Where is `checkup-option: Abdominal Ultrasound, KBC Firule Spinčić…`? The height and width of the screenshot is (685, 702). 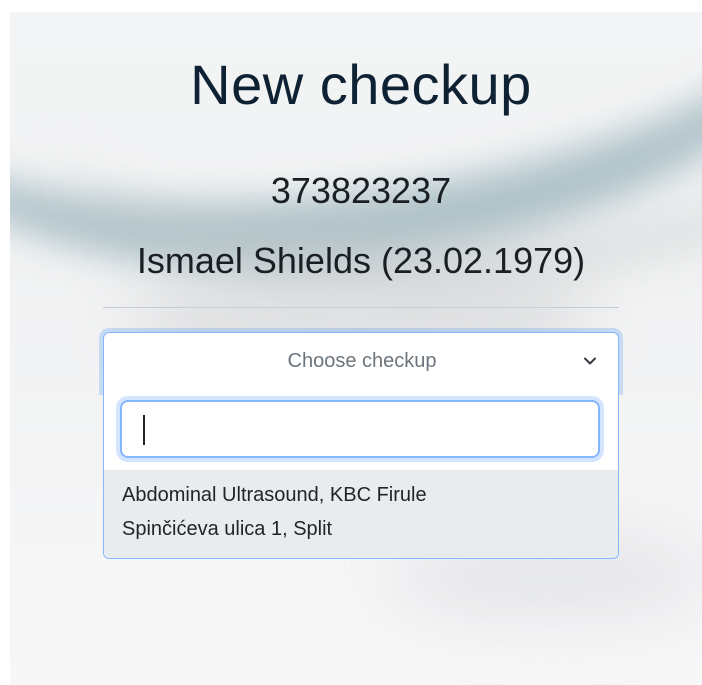
checkup-option: Abdominal Ultrasound, KBC Firule Spinčić… is located at coordinates (361, 514).